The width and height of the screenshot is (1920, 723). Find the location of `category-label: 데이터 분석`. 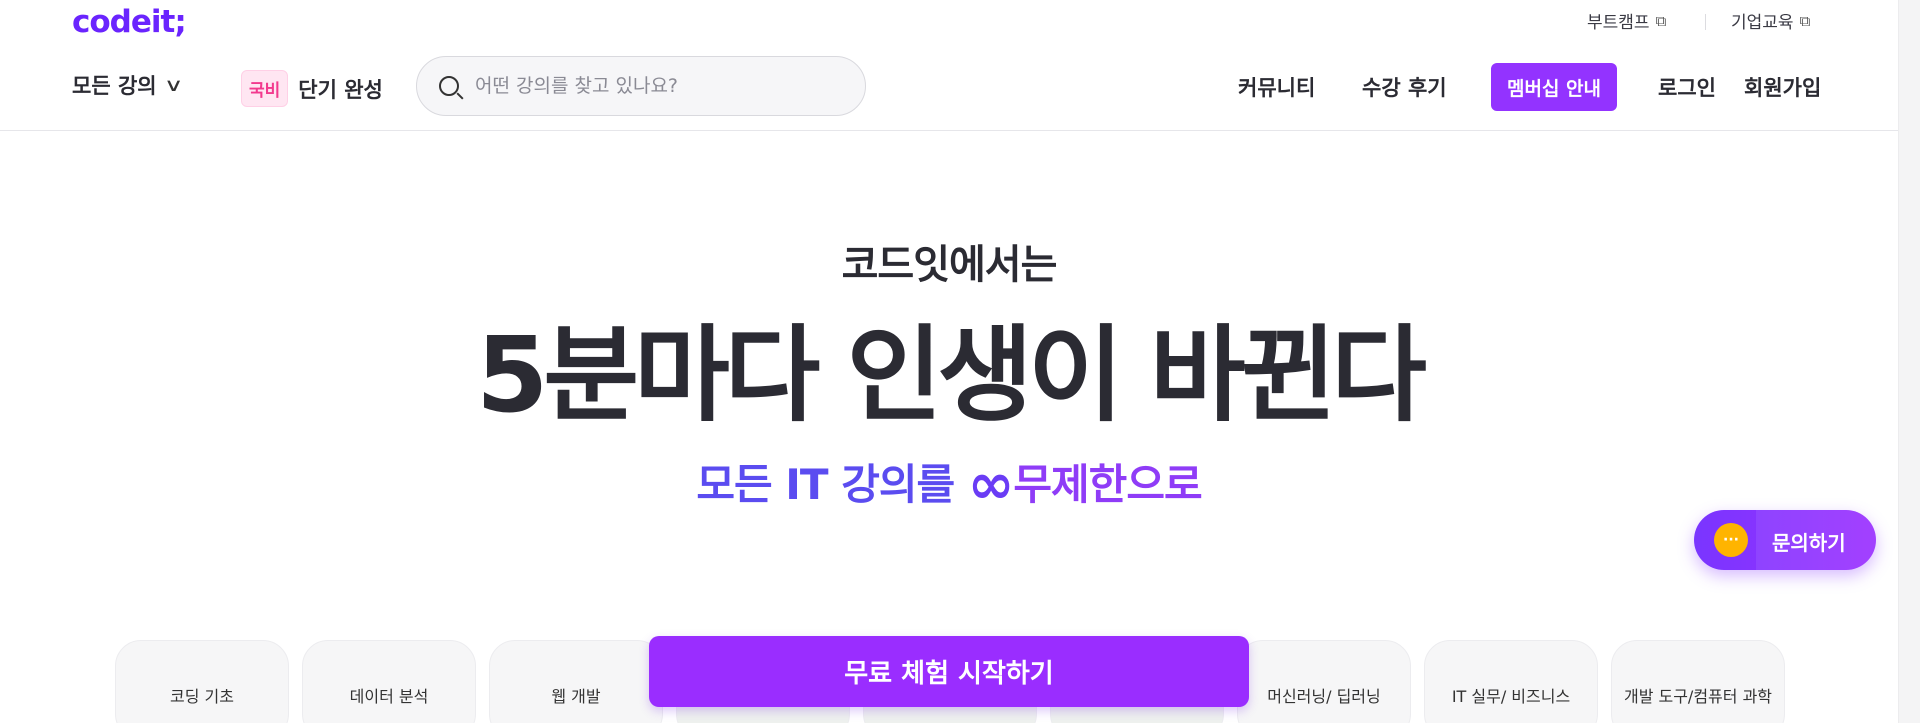

category-label: 데이터 분석 is located at coordinates (389, 696).